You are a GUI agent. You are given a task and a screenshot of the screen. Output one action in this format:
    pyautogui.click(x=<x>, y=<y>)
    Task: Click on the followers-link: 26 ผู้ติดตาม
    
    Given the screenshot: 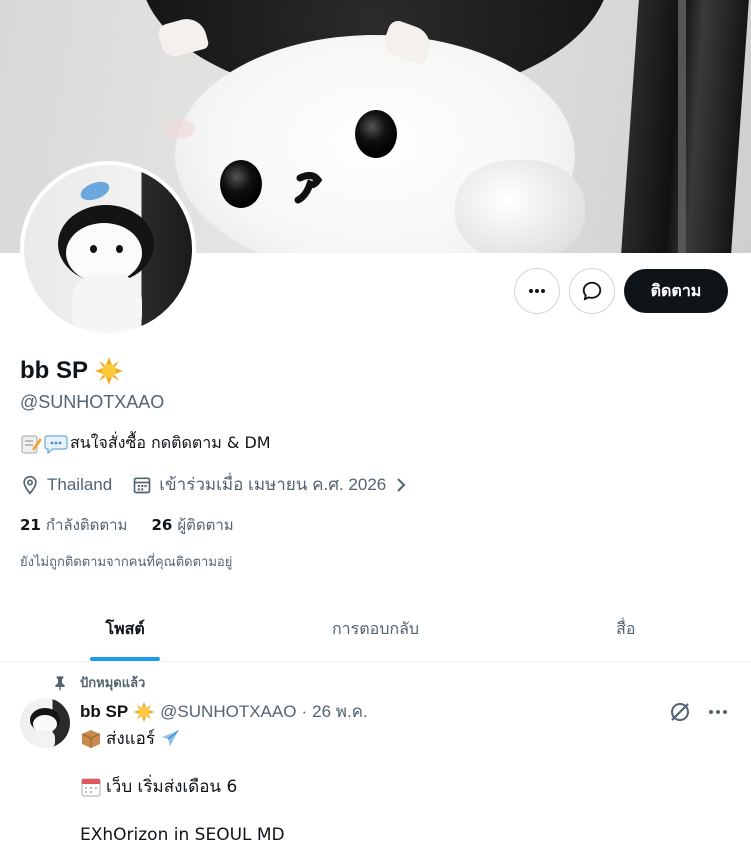 What is the action you would take?
    pyautogui.click(x=192, y=525)
    